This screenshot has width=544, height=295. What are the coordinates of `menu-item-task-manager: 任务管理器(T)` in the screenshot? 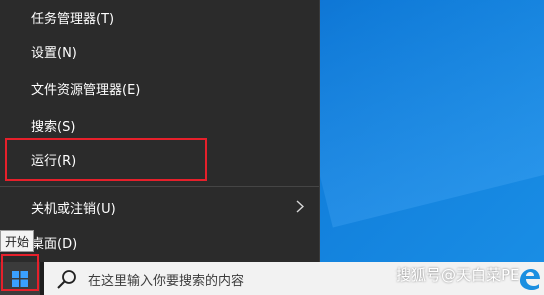 It's located at (159, 17).